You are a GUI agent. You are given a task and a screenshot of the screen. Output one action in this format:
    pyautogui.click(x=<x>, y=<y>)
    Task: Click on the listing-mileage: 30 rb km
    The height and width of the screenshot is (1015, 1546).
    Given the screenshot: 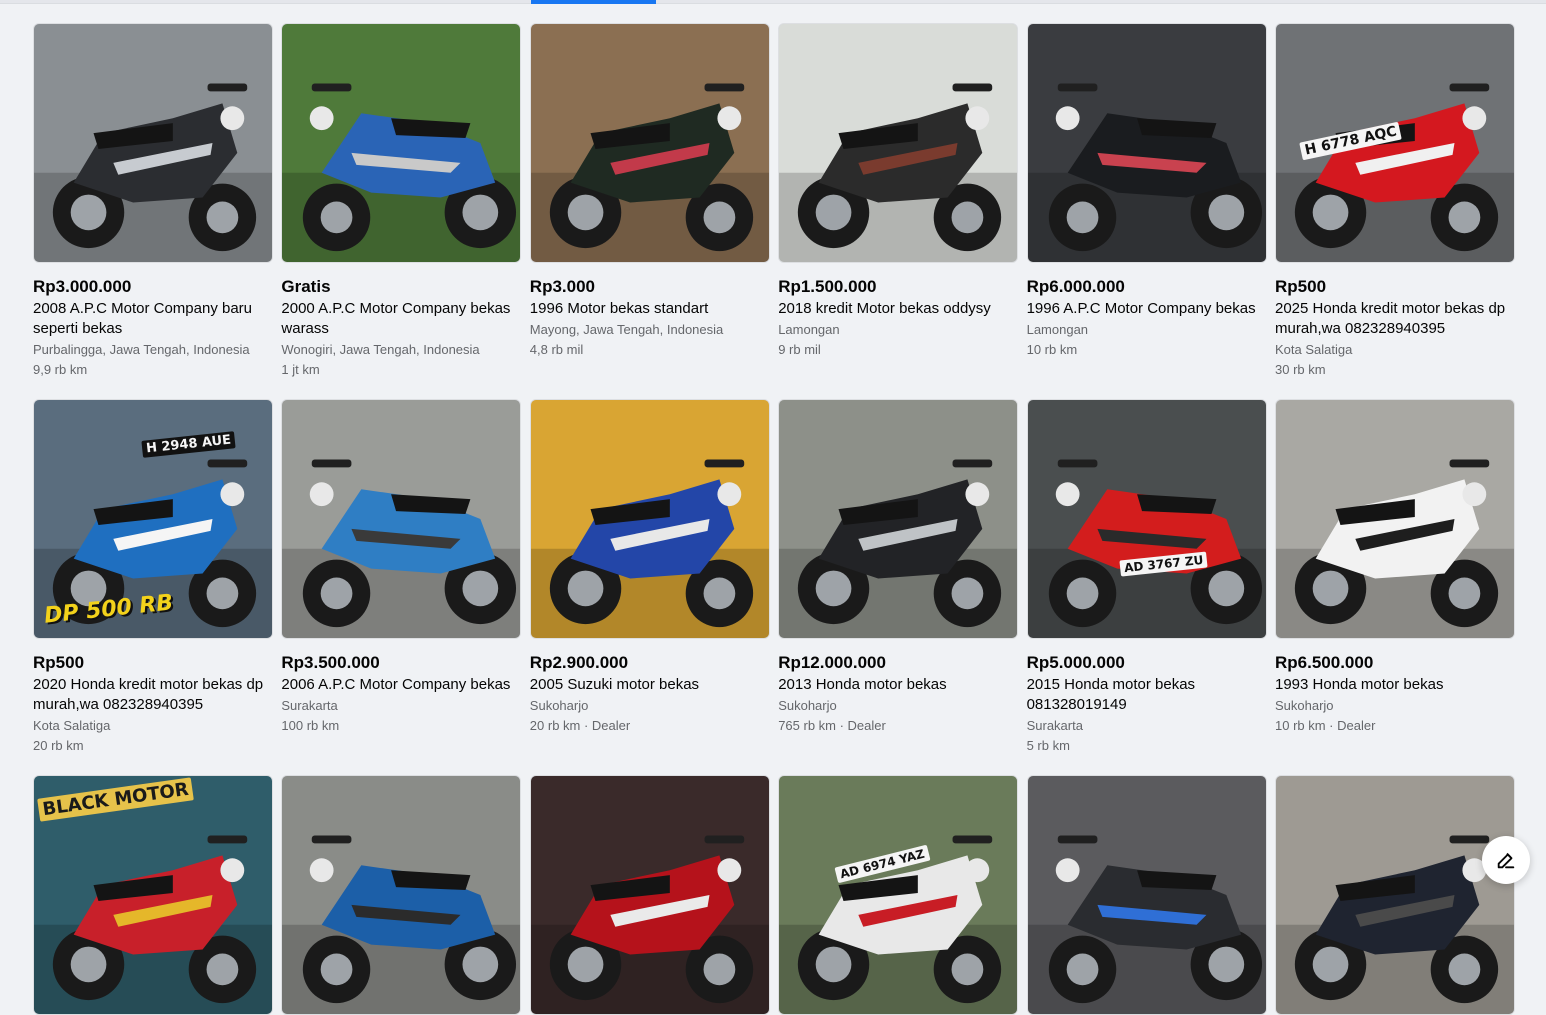 What is the action you would take?
    pyautogui.click(x=1300, y=369)
    